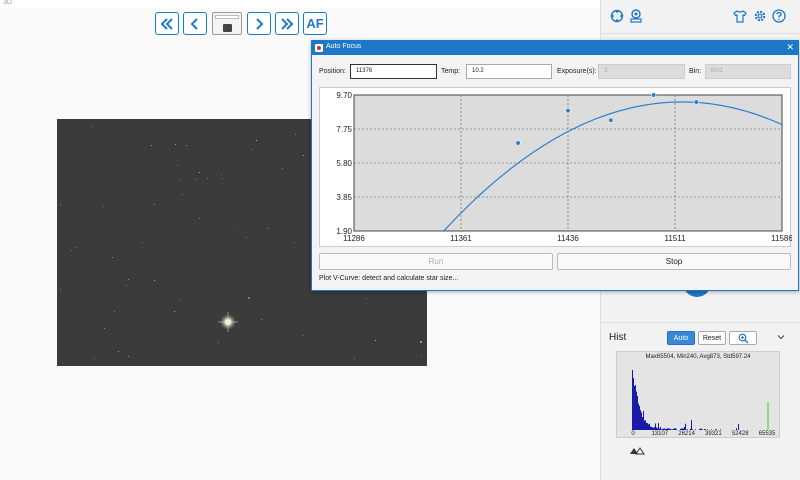 The height and width of the screenshot is (480, 800). I want to click on guider-icon, so click(636, 16).